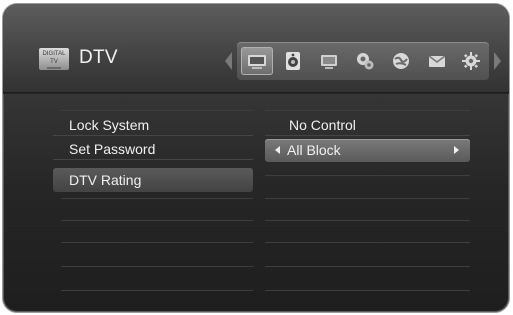 The width and height of the screenshot is (513, 315). I want to click on category-icon-bar, so click(363, 61).